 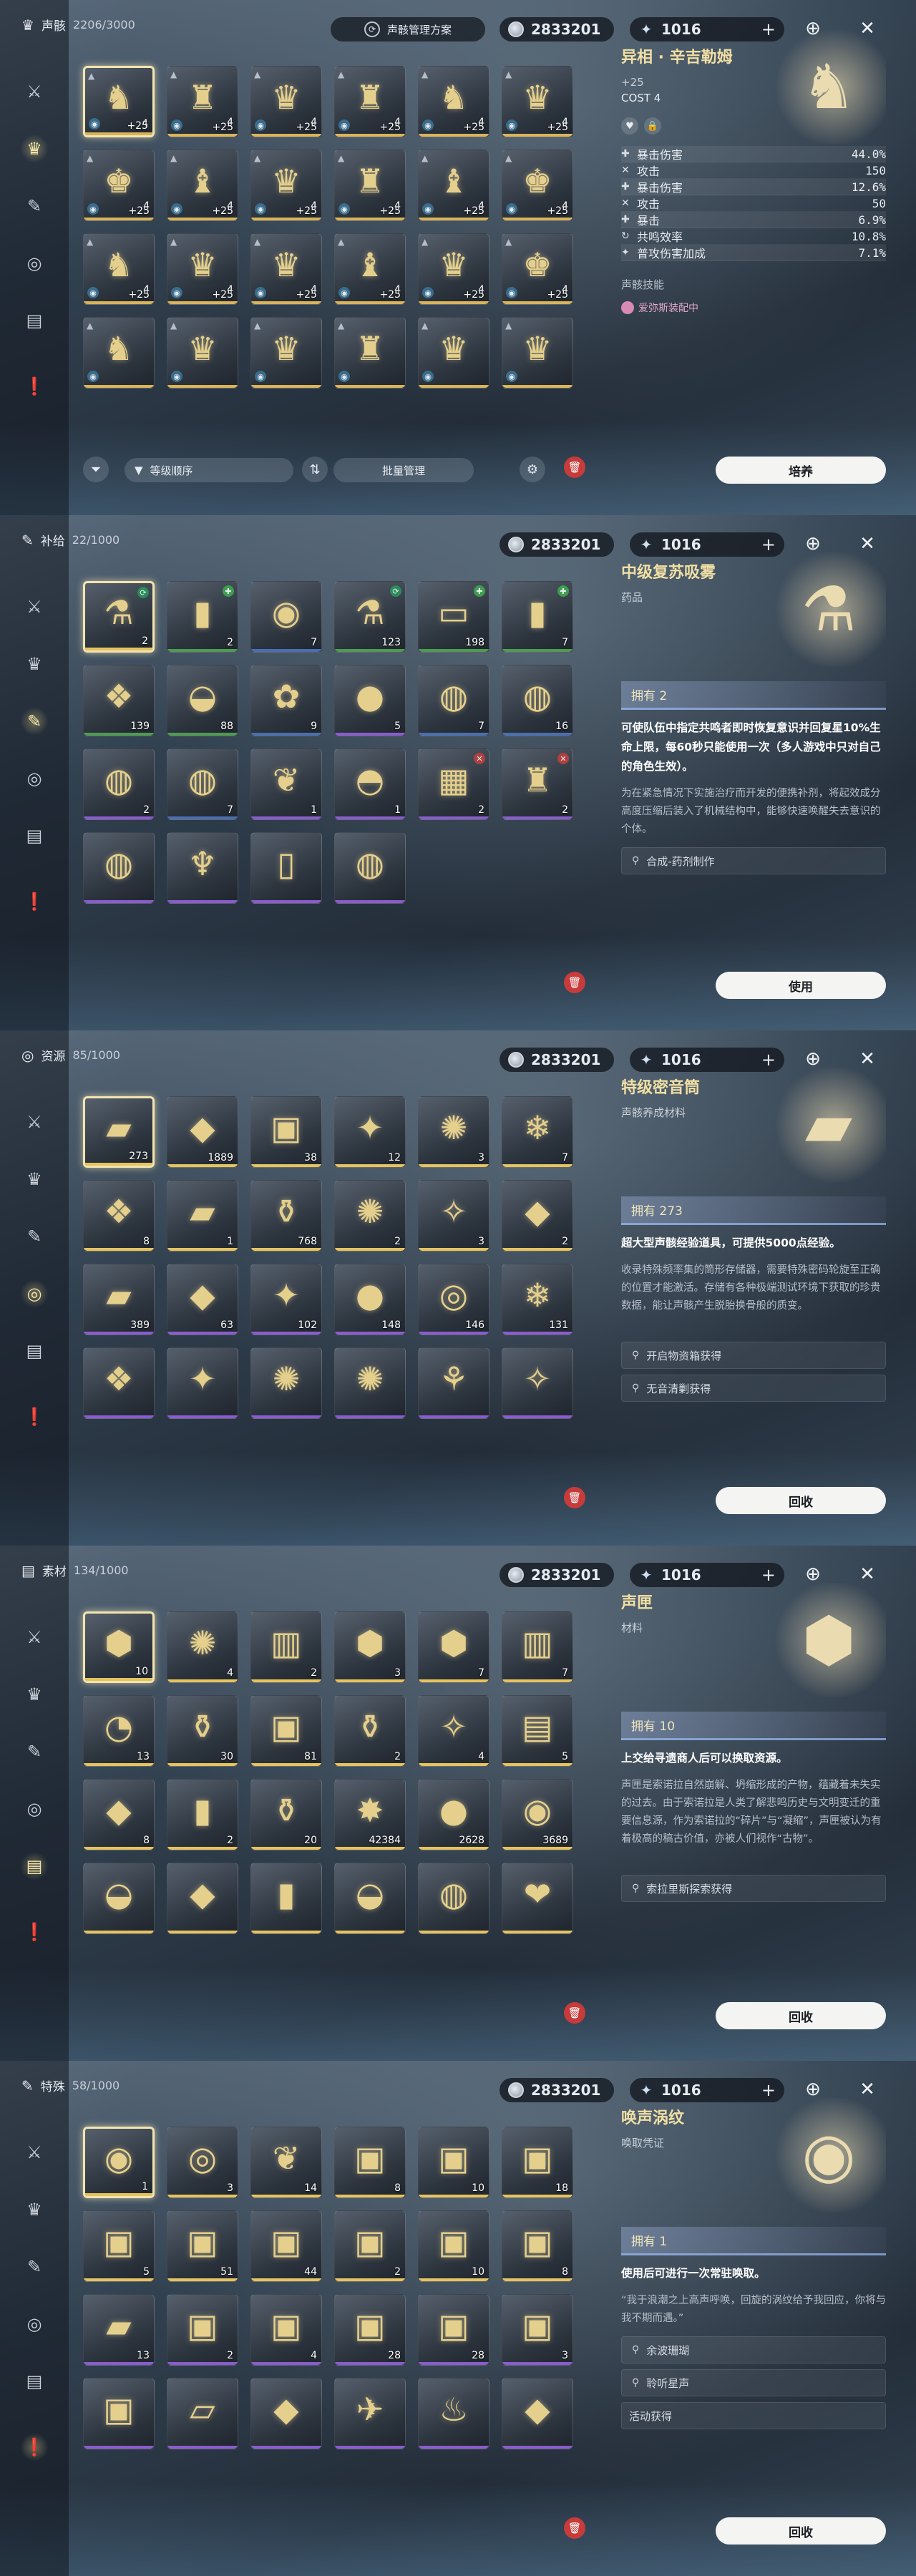 I want to click on item-slot: ▣ 18, so click(x=537, y=2162).